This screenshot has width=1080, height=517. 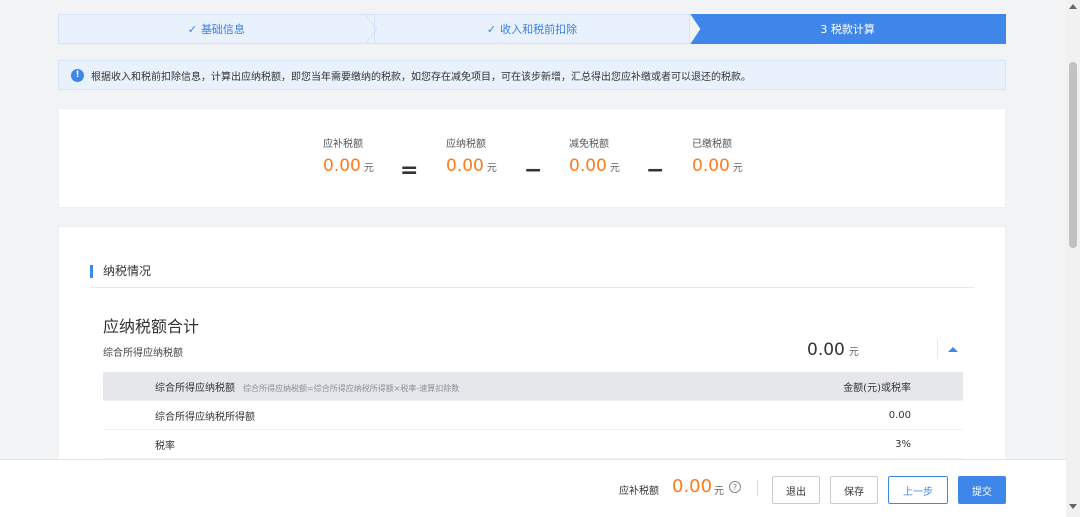 What do you see at coordinates (195, 388) in the screenshot?
I see `header-name: 综合所得应纳税额` at bounding box center [195, 388].